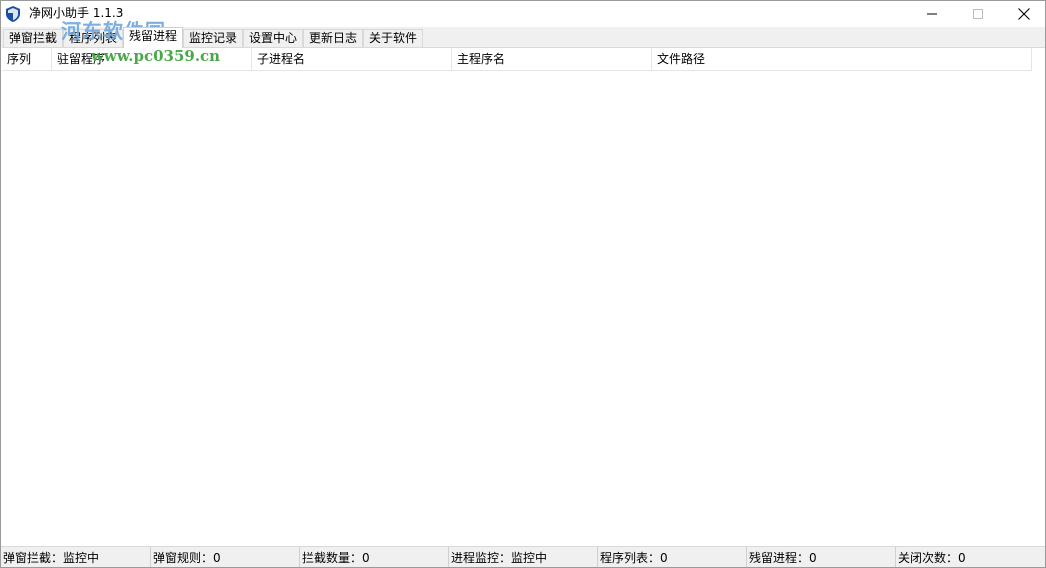 The width and height of the screenshot is (1046, 568). I want to click on tab-monitor-log: 监控记录, so click(213, 38).